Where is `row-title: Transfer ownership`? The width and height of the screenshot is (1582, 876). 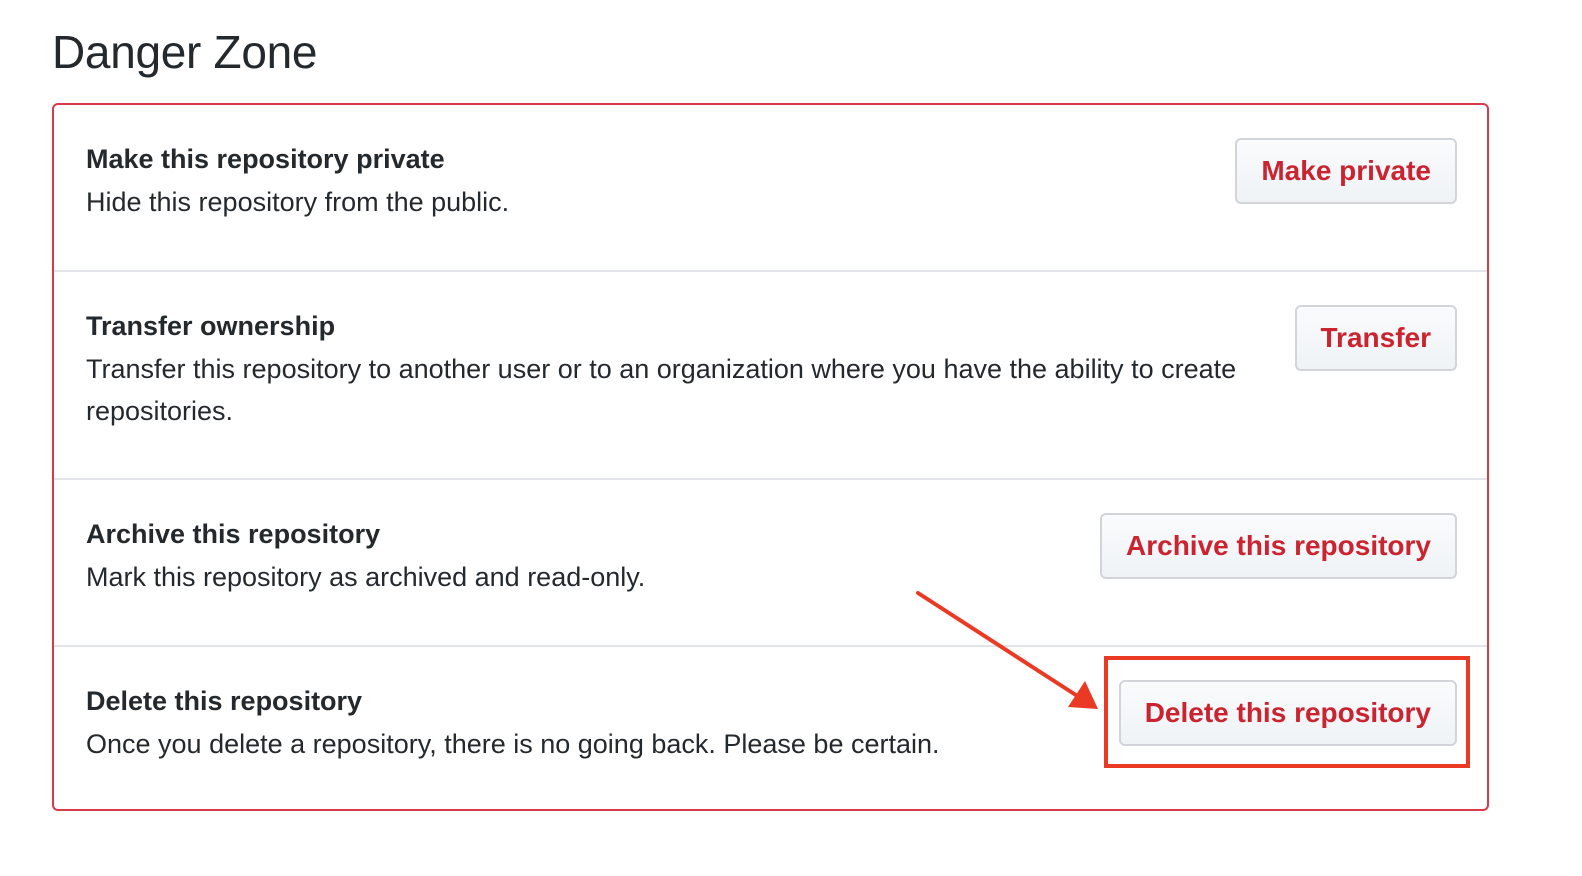
row-title: Transfer ownership is located at coordinates (211, 326).